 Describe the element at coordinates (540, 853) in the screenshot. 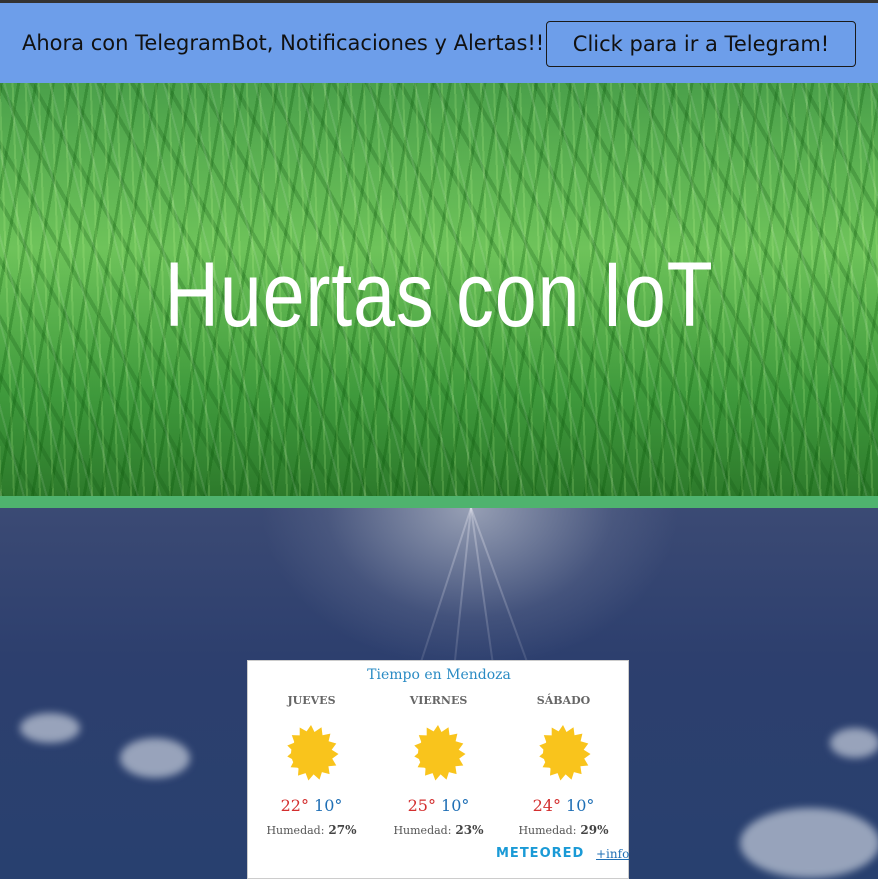

I see `meteored-logo: METEORED` at that location.